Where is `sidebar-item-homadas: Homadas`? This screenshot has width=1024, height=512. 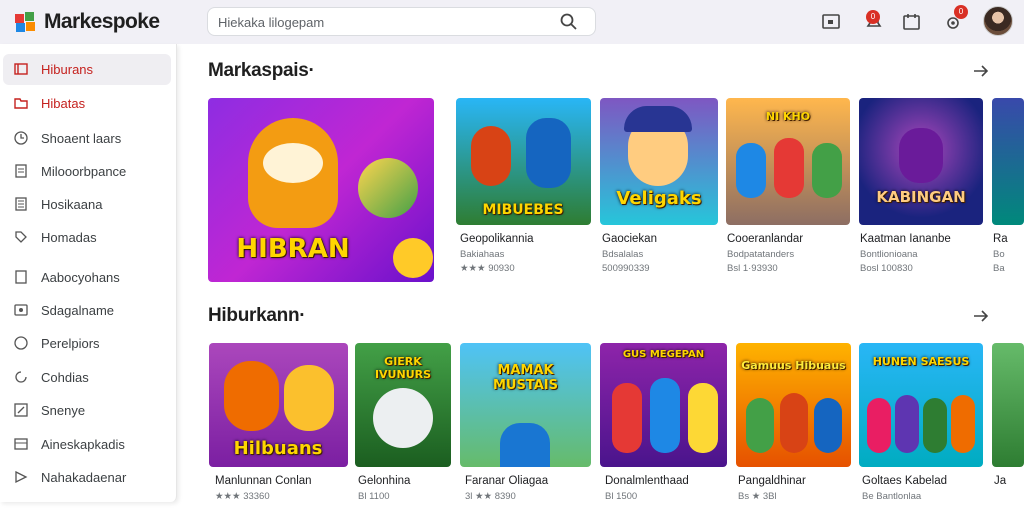 sidebar-item-homadas: Homadas is located at coordinates (87, 237).